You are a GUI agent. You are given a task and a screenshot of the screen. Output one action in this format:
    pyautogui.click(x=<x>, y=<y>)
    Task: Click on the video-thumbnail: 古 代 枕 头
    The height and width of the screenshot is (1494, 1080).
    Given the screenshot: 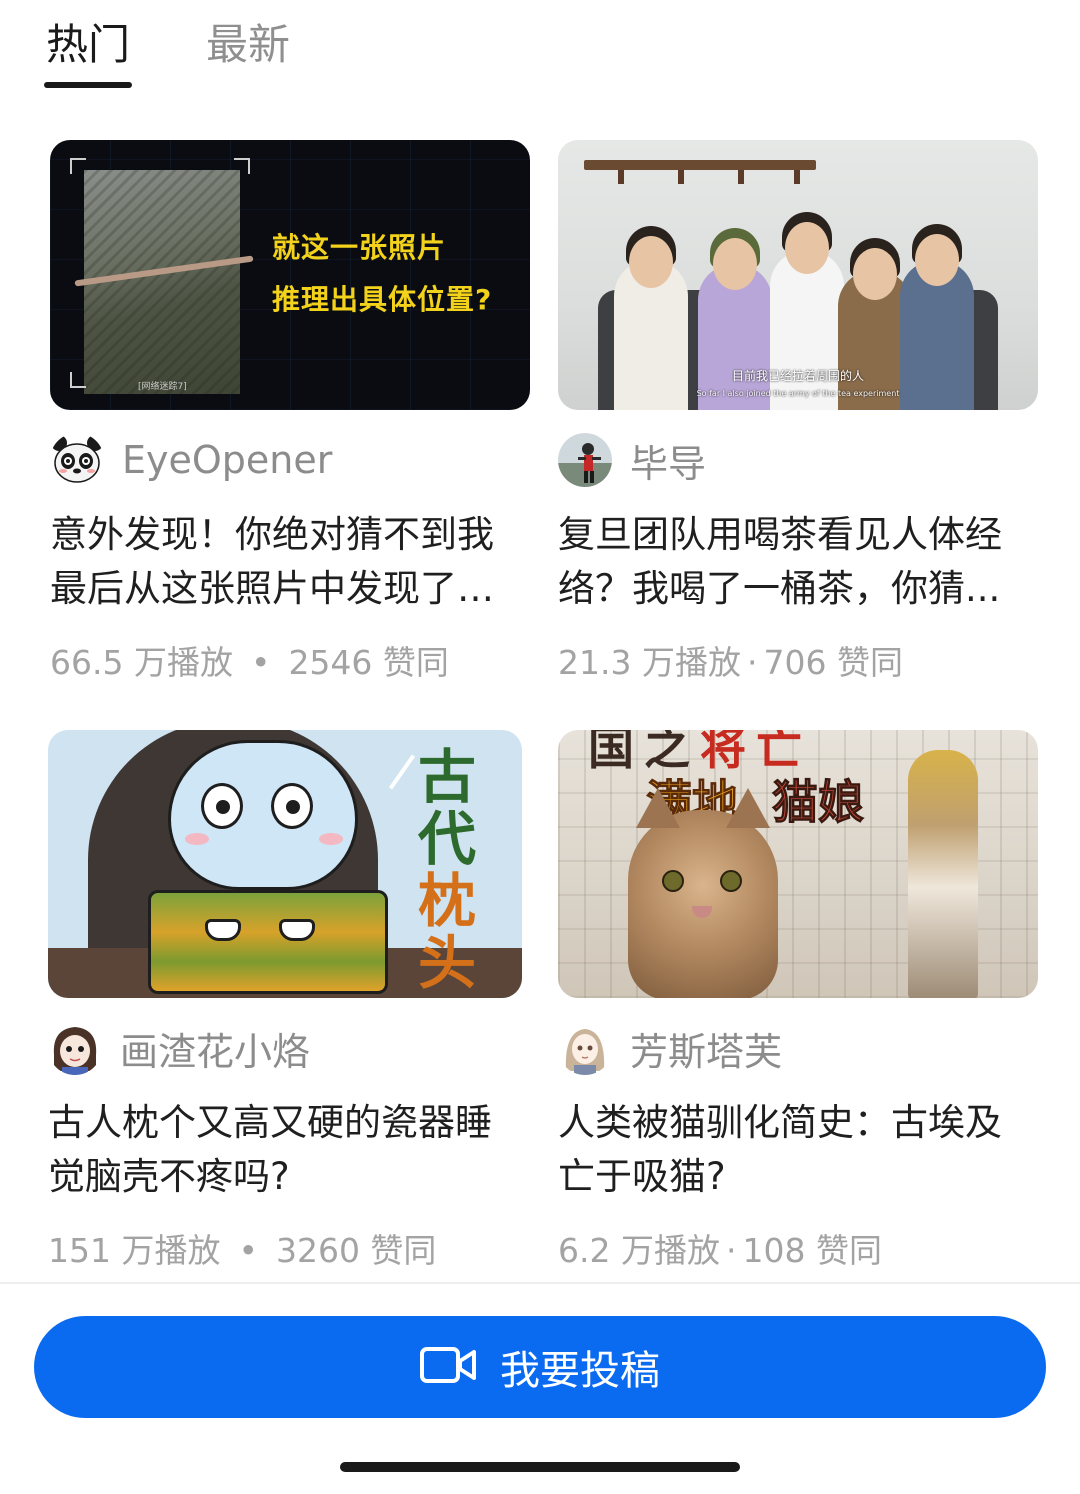 What is the action you would take?
    pyautogui.click(x=285, y=864)
    